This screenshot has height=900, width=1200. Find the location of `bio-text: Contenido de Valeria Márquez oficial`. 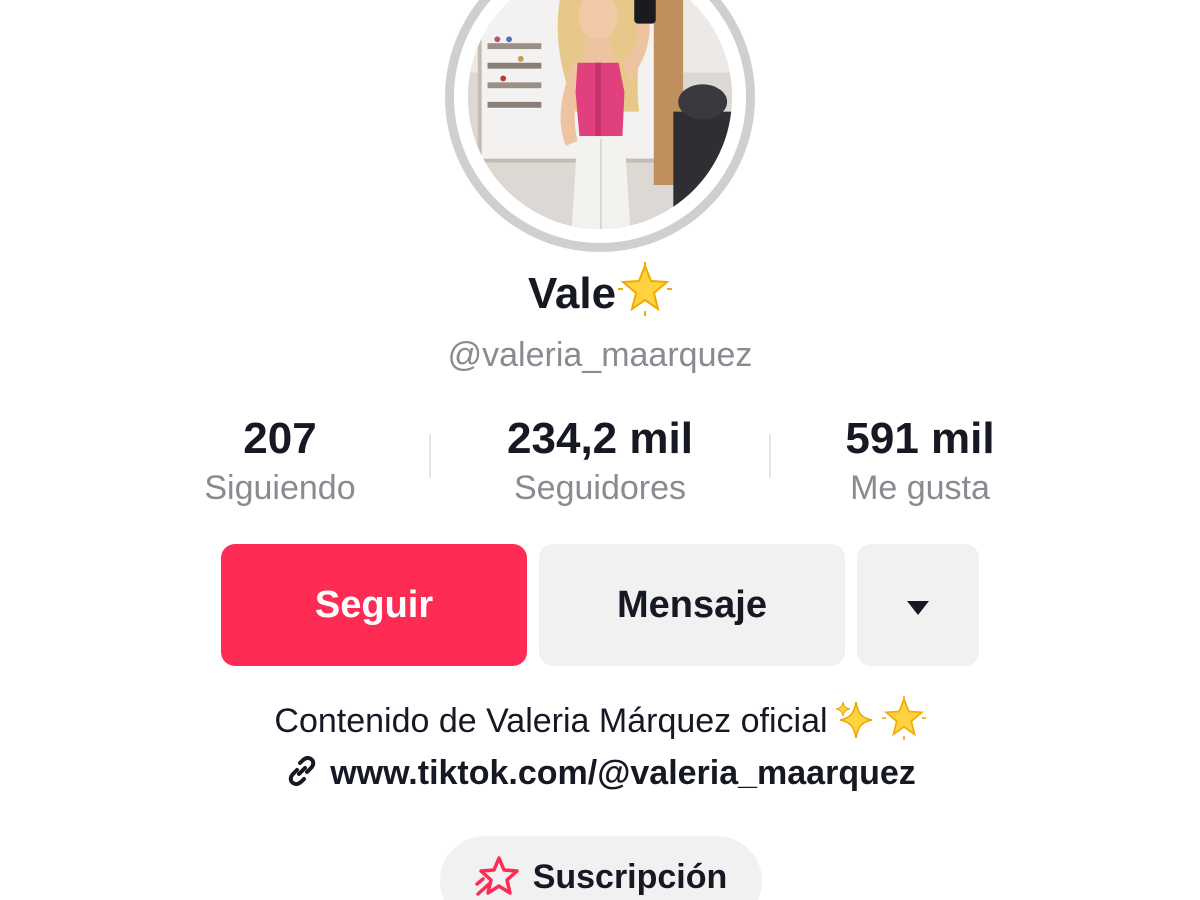

bio-text: Contenido de Valeria Márquez oficial is located at coordinates (551, 721).